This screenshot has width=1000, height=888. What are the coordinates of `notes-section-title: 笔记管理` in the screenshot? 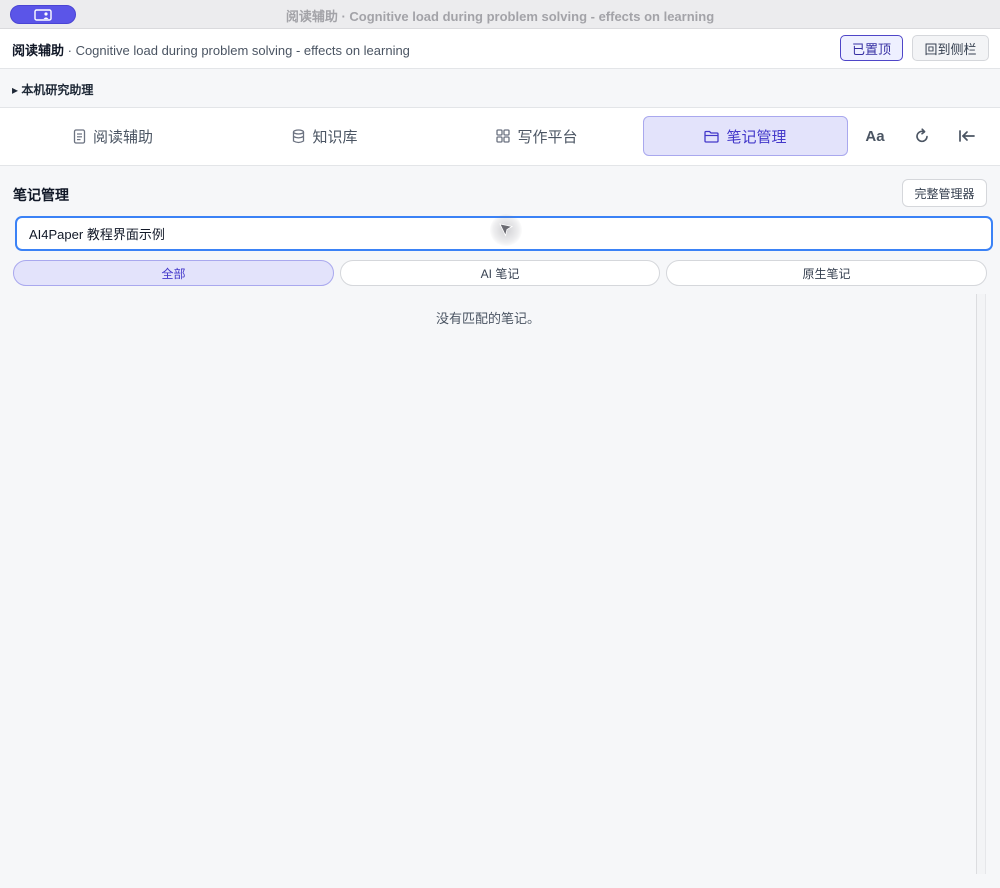 It's located at (41, 195).